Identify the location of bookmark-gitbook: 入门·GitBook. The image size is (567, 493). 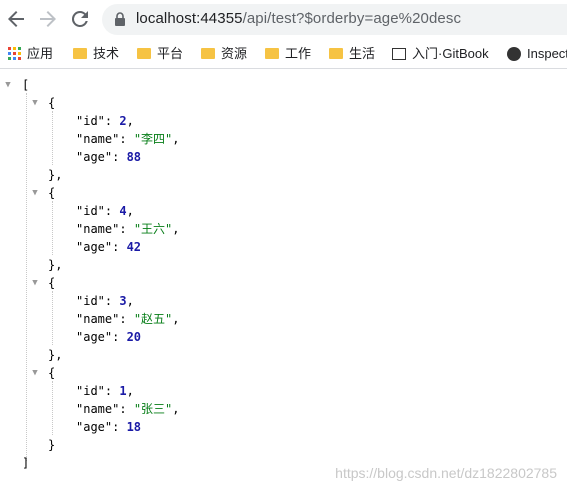
(440, 54).